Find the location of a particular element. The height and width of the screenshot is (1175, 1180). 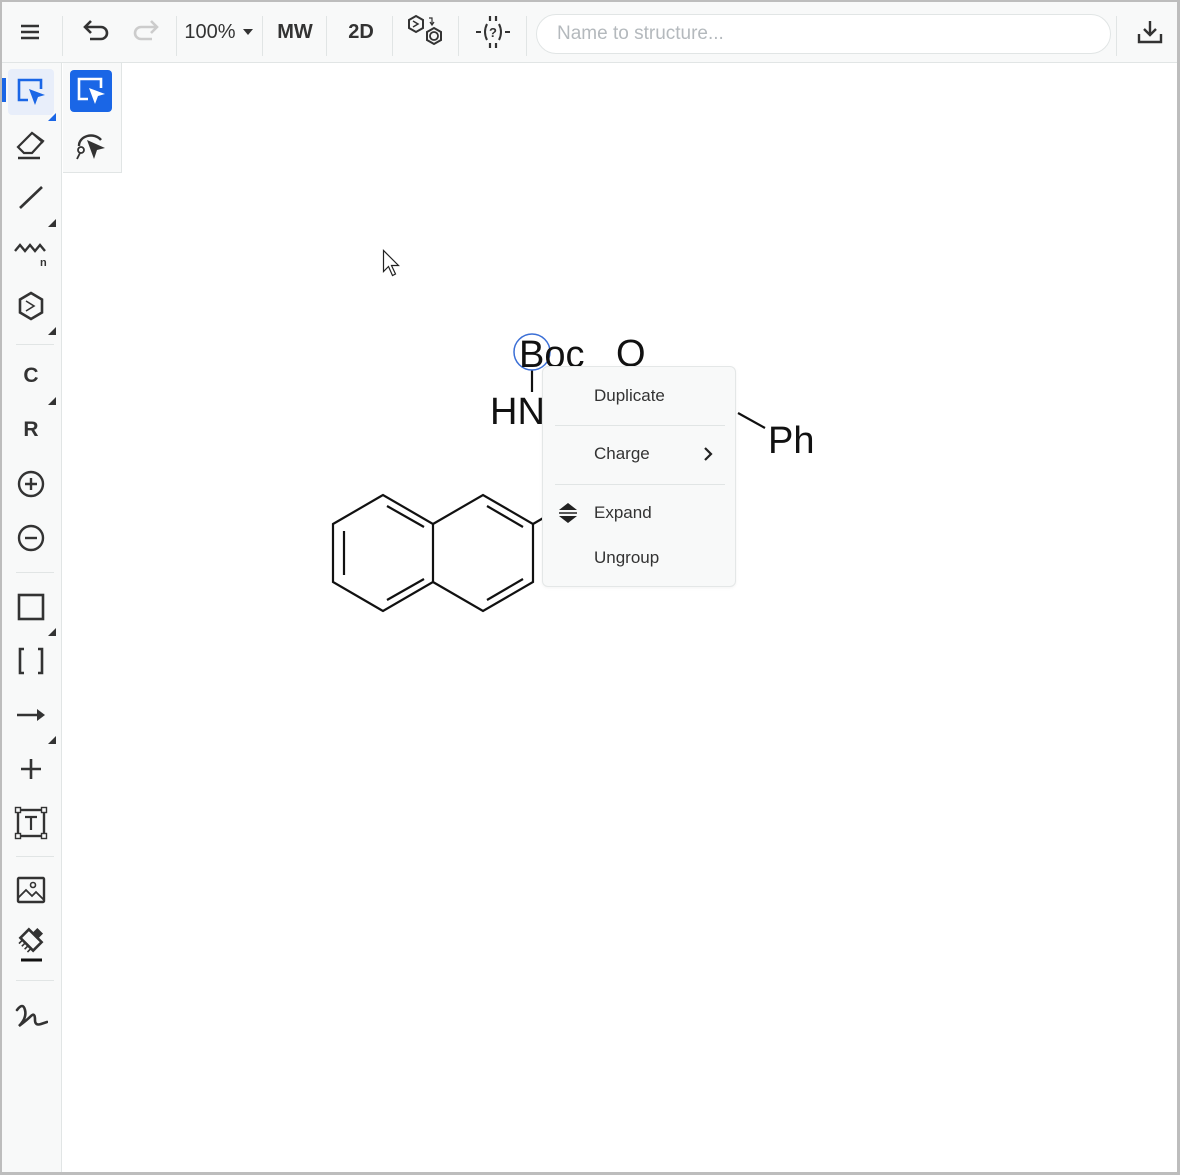

ph-label: Ph is located at coordinates (791, 441).